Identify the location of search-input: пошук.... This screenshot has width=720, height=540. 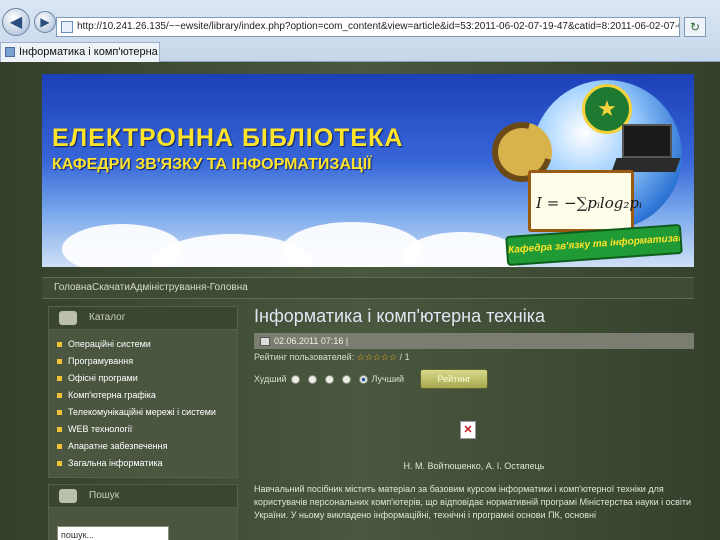
(113, 533).